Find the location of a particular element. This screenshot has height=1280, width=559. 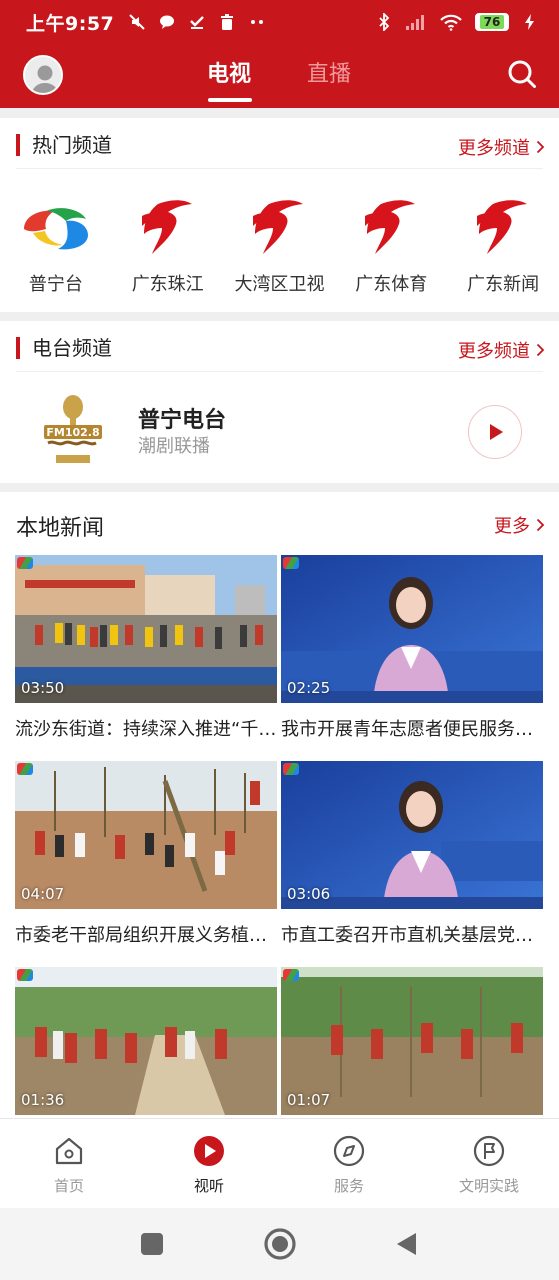

news-item: 03:06 市直工委召开市直机关基层党建工作会议 is located at coordinates (412, 854).